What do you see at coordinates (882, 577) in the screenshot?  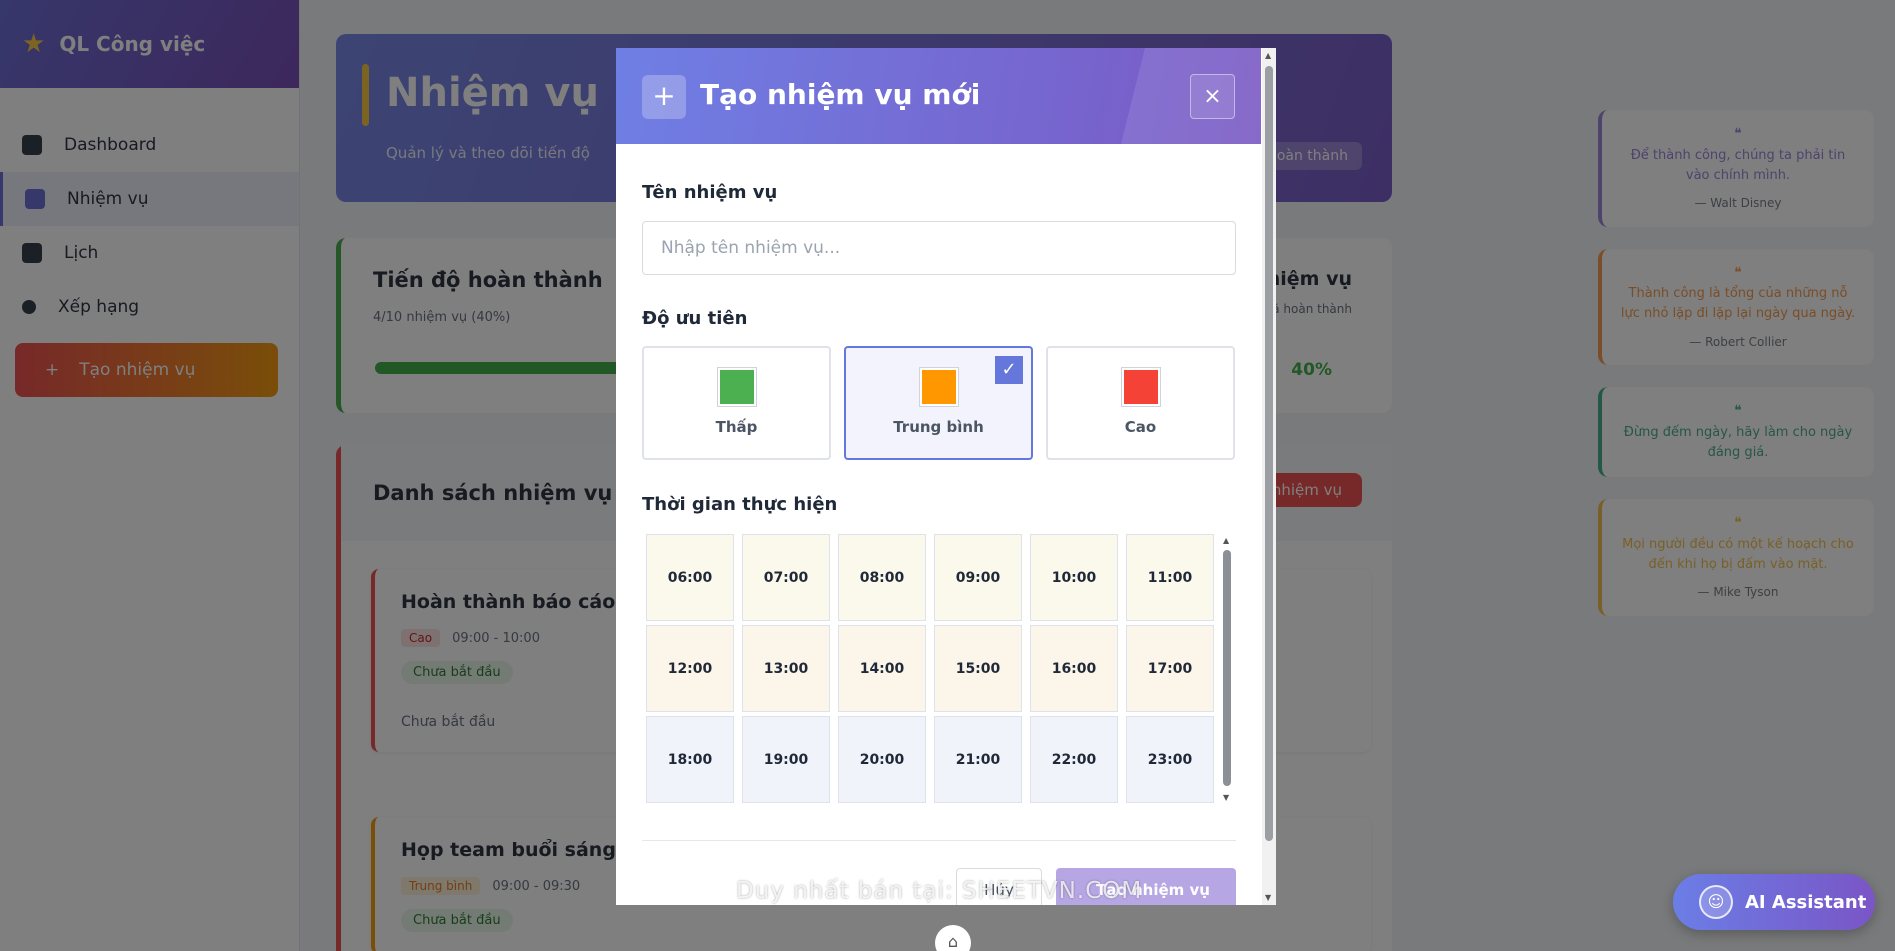 I see `time-slot: 08:00` at bounding box center [882, 577].